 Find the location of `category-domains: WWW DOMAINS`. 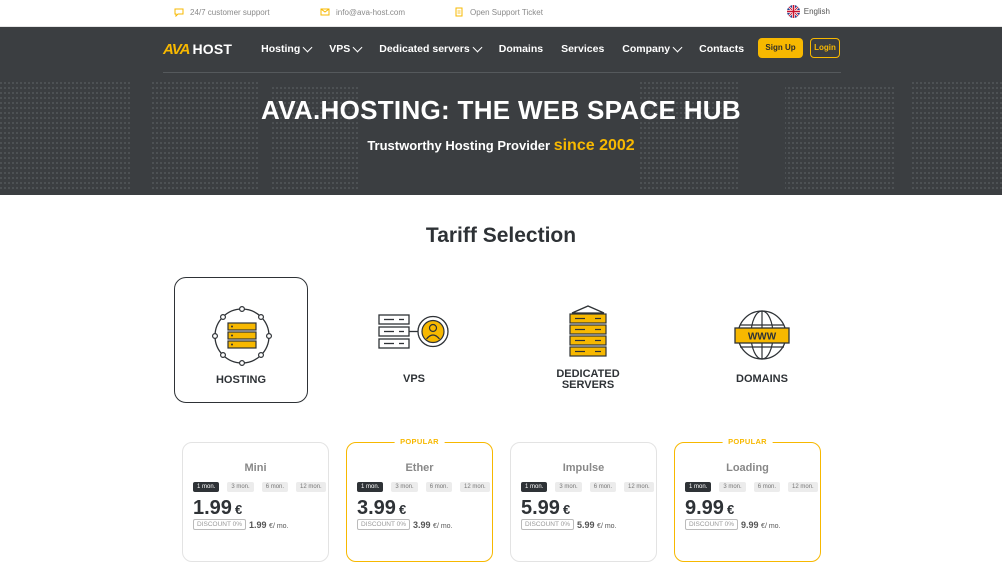

category-domains: WWW DOMAINS is located at coordinates (762, 340).